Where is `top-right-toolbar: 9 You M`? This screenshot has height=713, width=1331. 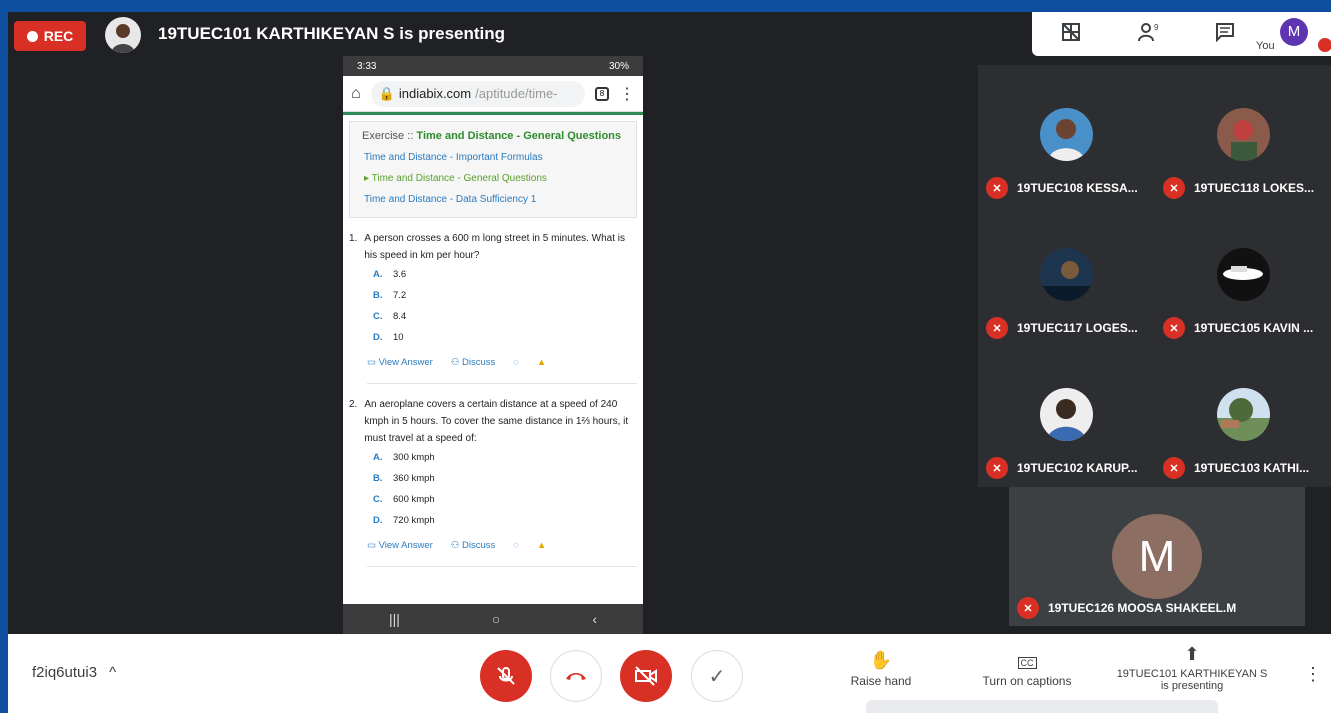
top-right-toolbar: 9 You M is located at coordinates (1181, 34).